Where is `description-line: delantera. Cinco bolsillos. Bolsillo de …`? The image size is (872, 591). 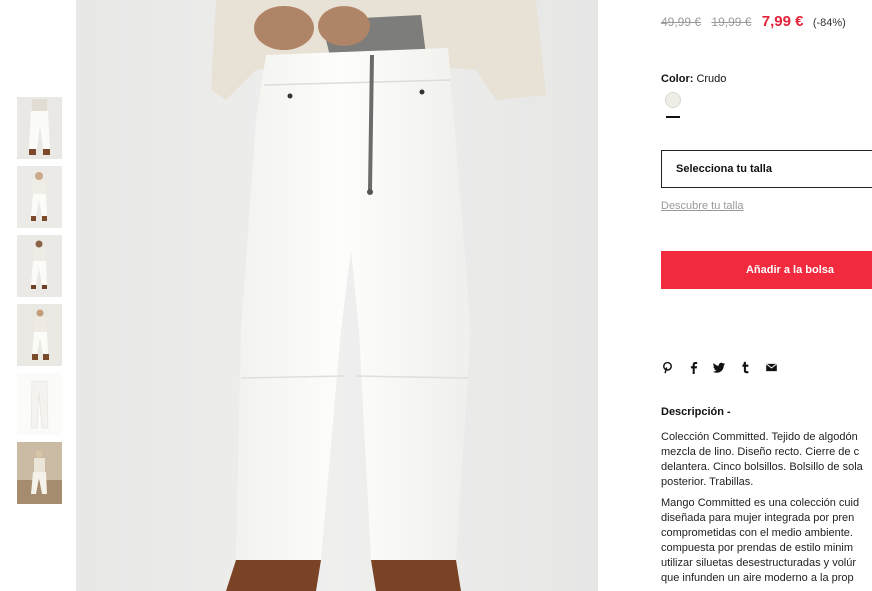 description-line: delantera. Cinco bolsillos. Bolsillo de … is located at coordinates (762, 467).